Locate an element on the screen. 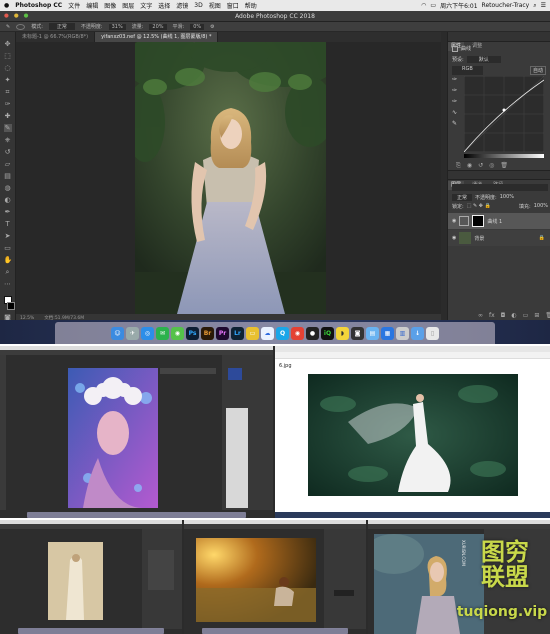  canvas-photo is located at coordinates (230, 178).